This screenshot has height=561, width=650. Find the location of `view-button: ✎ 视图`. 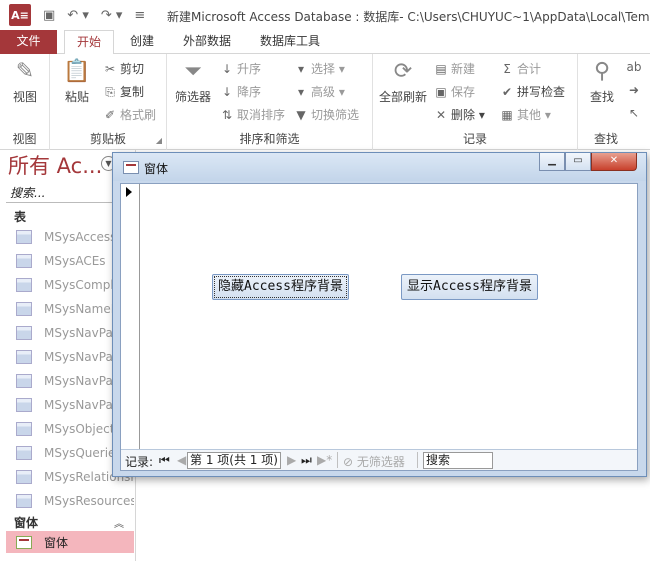

view-button: ✎ 视图 is located at coordinates (25, 81).